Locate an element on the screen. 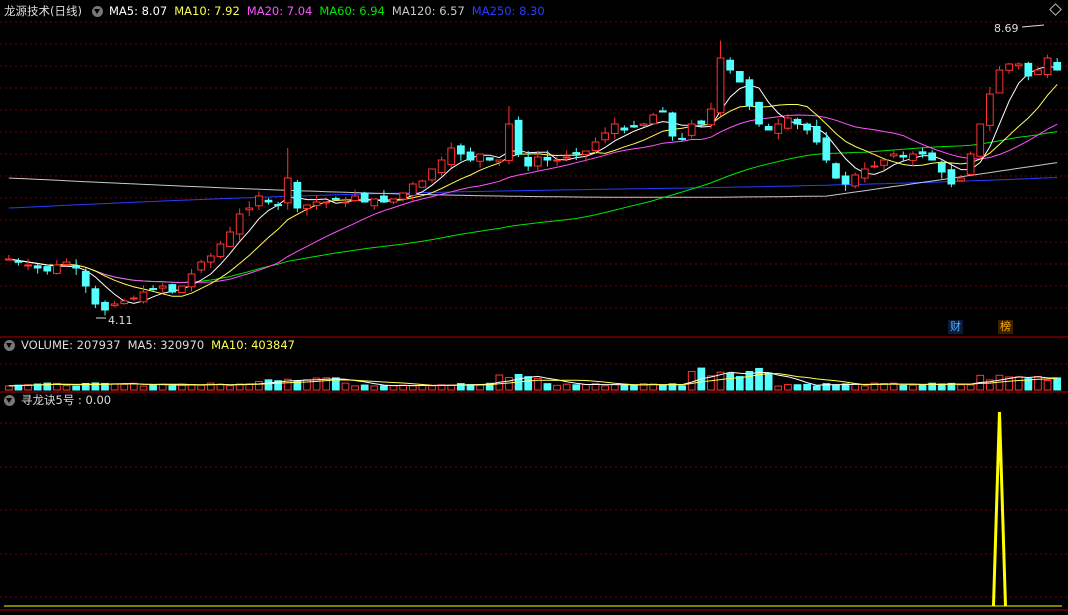  low-label: 4.11 is located at coordinates (120, 320).